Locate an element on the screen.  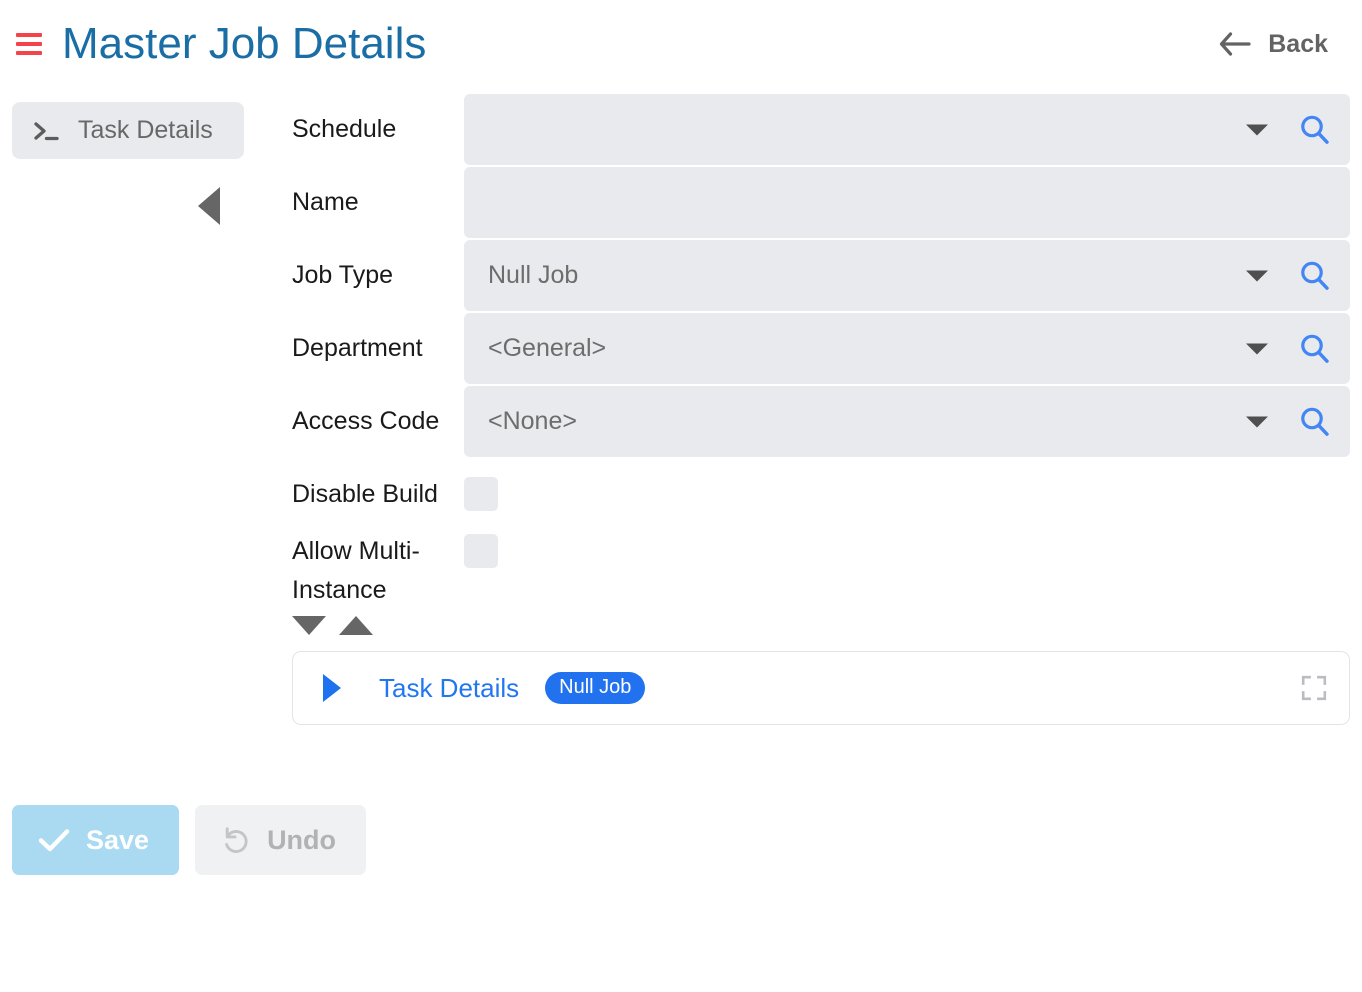
schedule-input is located at coordinates (907, 129).